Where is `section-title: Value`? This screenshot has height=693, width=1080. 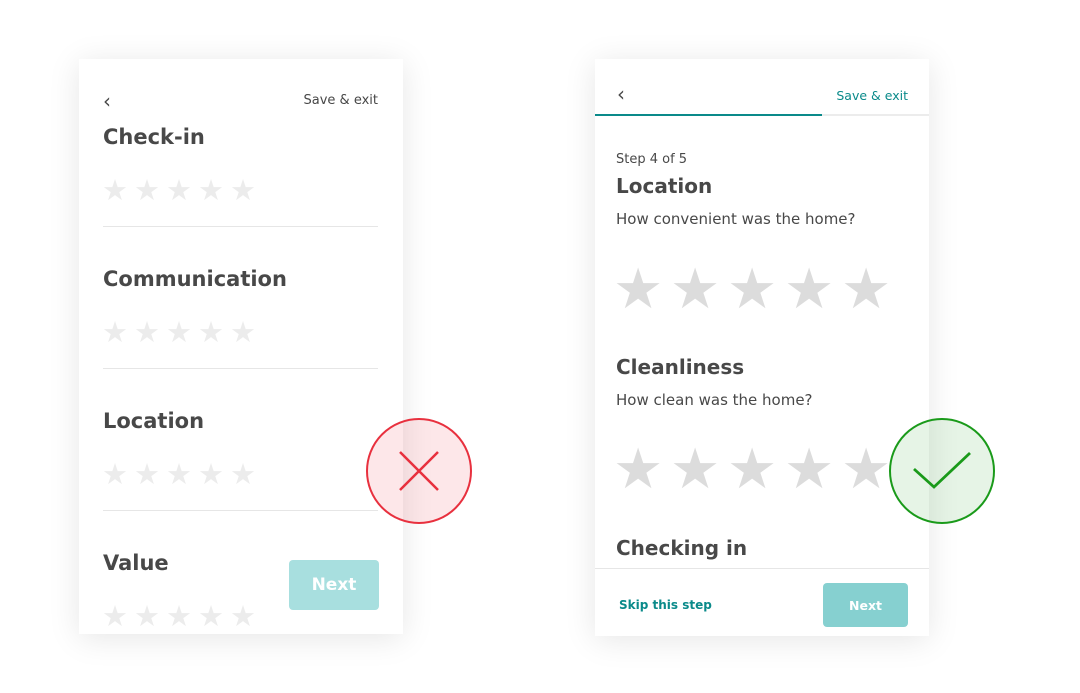 section-title: Value is located at coordinates (136, 563).